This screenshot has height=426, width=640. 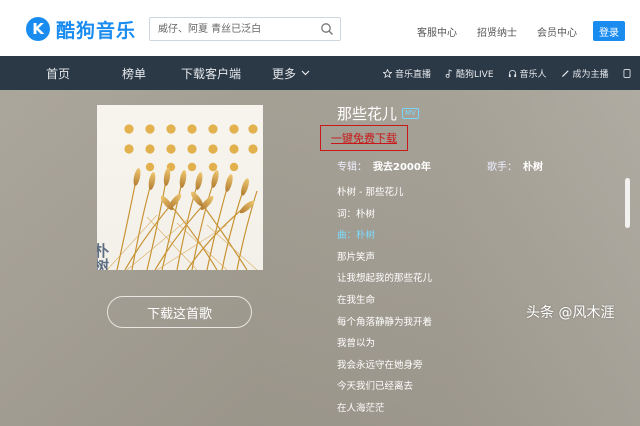 What do you see at coordinates (570, 313) in the screenshot?
I see `watermark: 头条 @风木涯` at bounding box center [570, 313].